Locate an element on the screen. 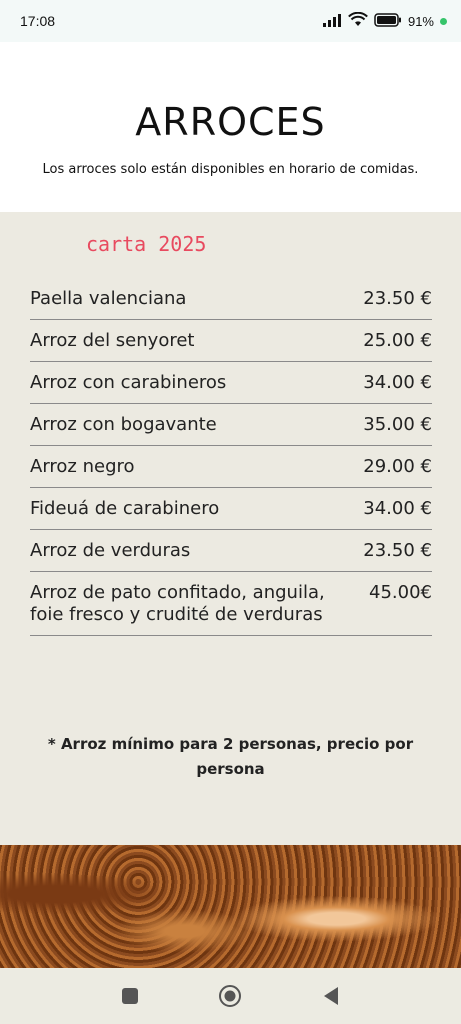 This screenshot has height=1024, width=461. menu-item-name: Arroz del senyoret is located at coordinates (112, 340).